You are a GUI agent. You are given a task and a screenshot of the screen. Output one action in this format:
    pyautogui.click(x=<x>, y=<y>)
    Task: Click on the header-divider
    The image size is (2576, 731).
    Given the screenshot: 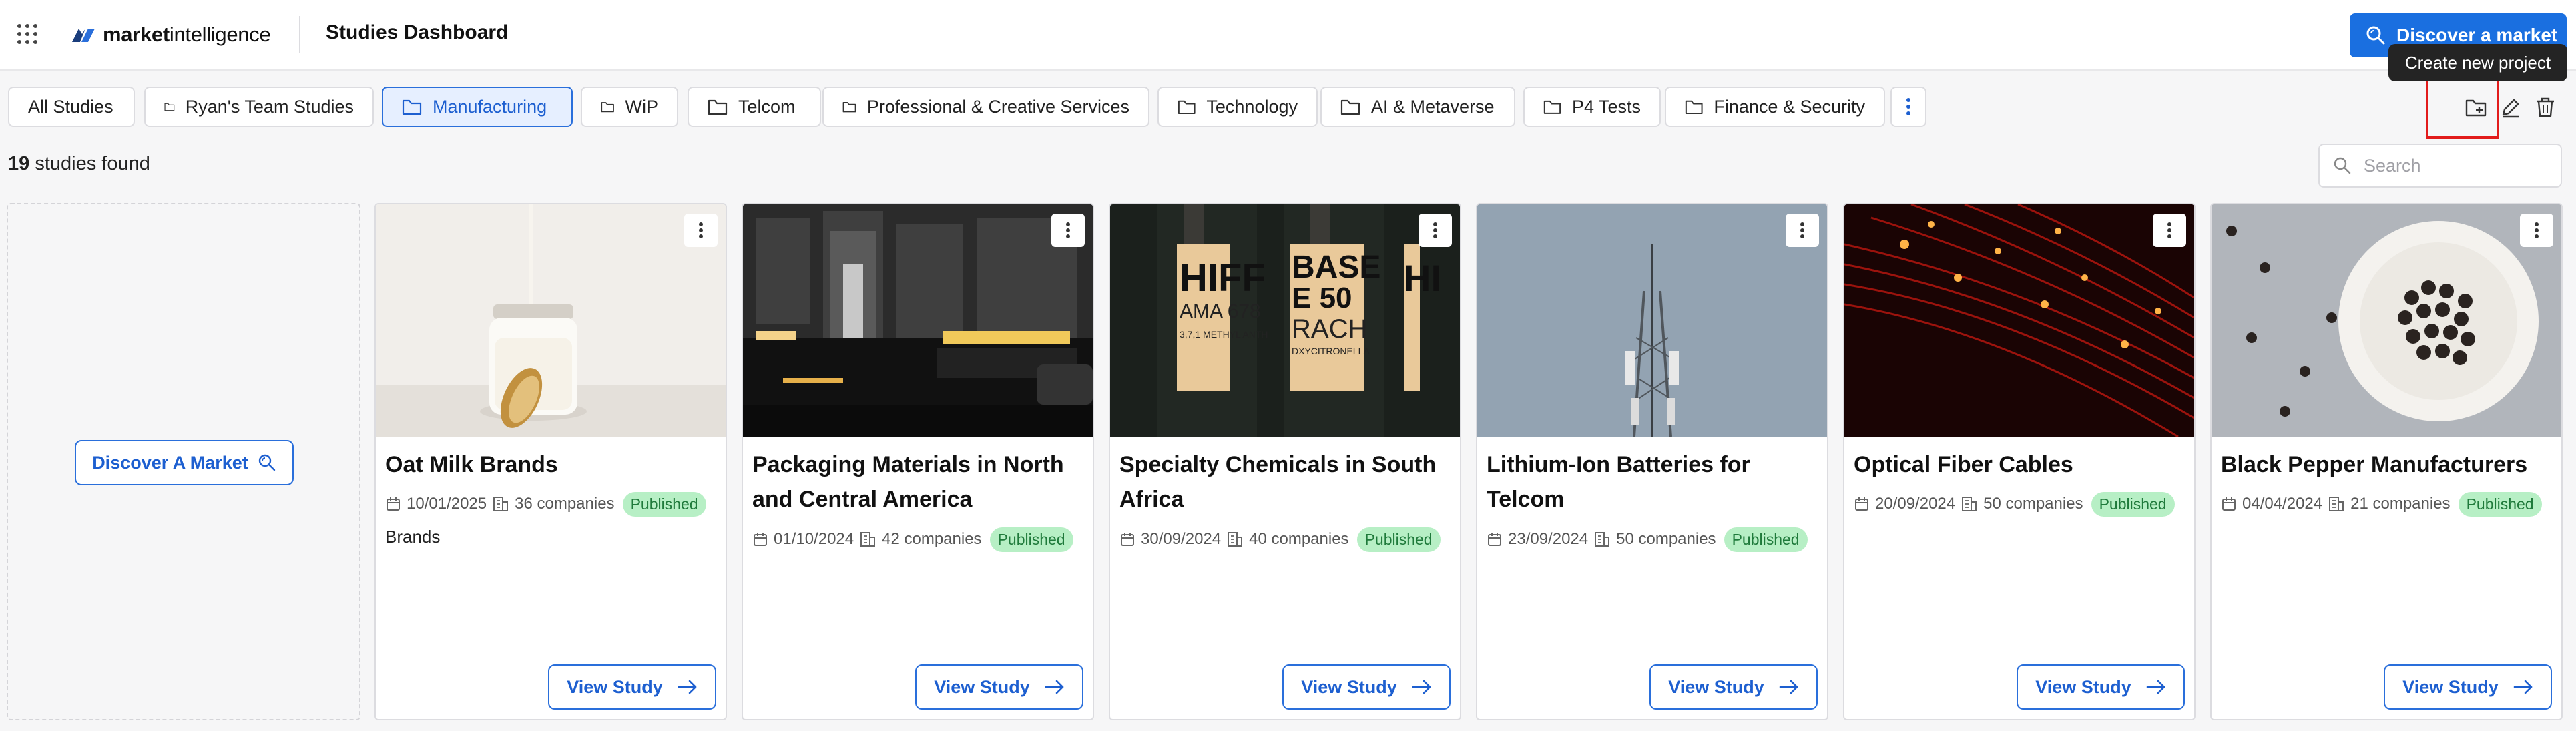 What is the action you would take?
    pyautogui.click(x=299, y=34)
    